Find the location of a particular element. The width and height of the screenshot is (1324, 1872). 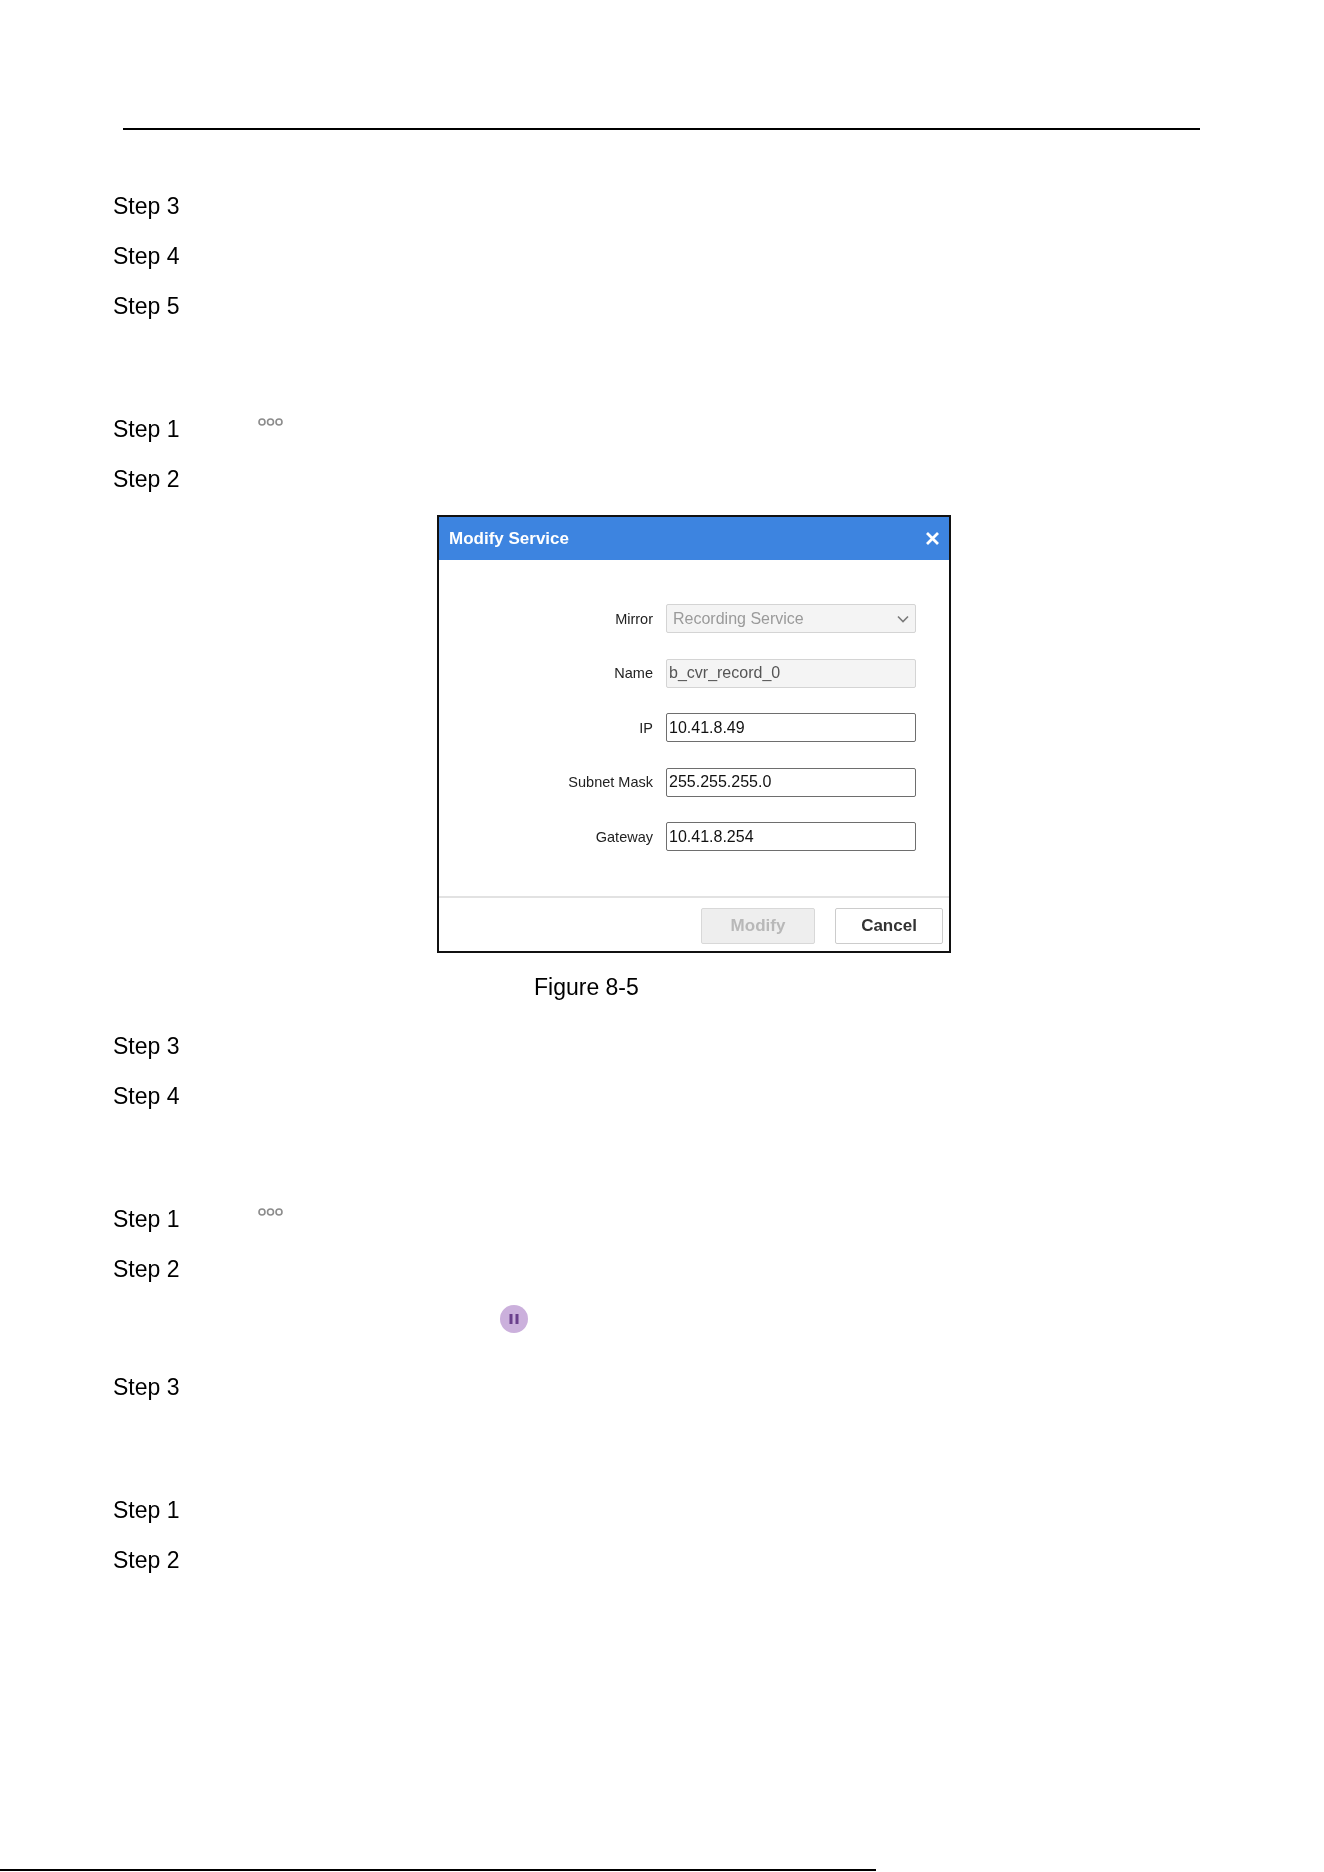

text-field: 255.255.255.0 is located at coordinates (791, 782).